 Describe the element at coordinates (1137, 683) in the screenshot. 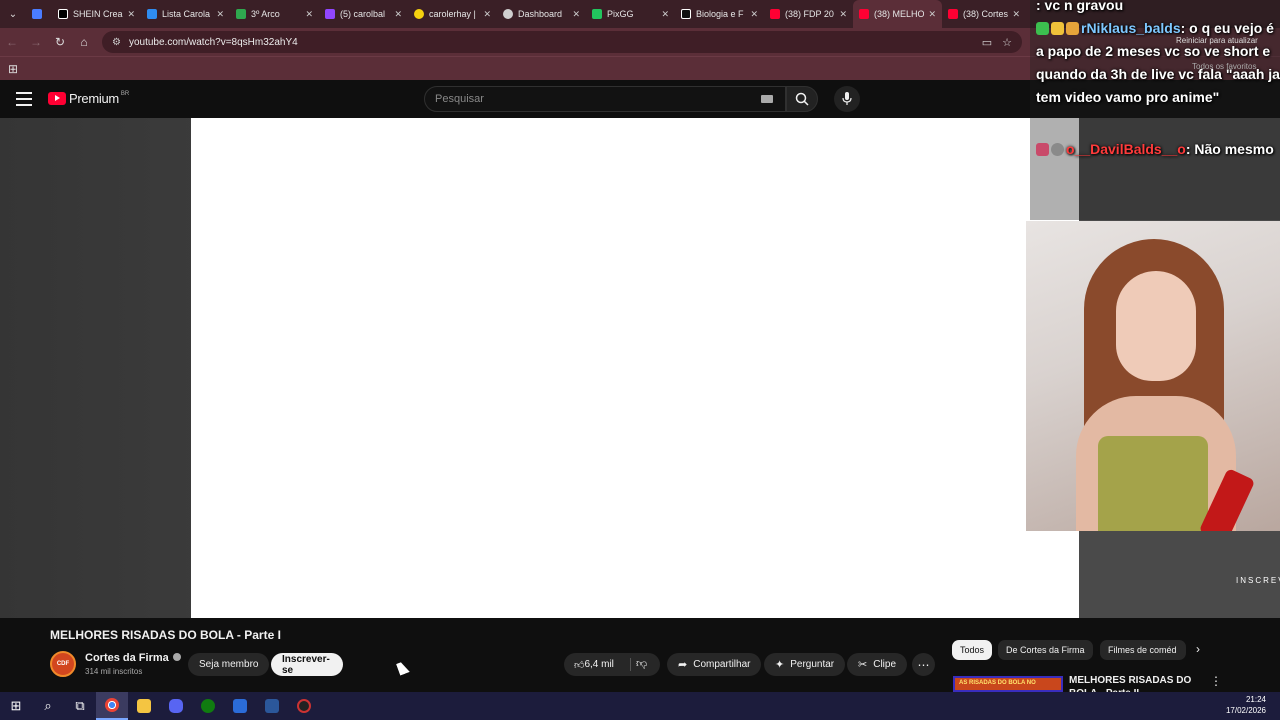

I see `recommended-title: MELHORES RISADAS DO BOLA - Parte II` at that location.